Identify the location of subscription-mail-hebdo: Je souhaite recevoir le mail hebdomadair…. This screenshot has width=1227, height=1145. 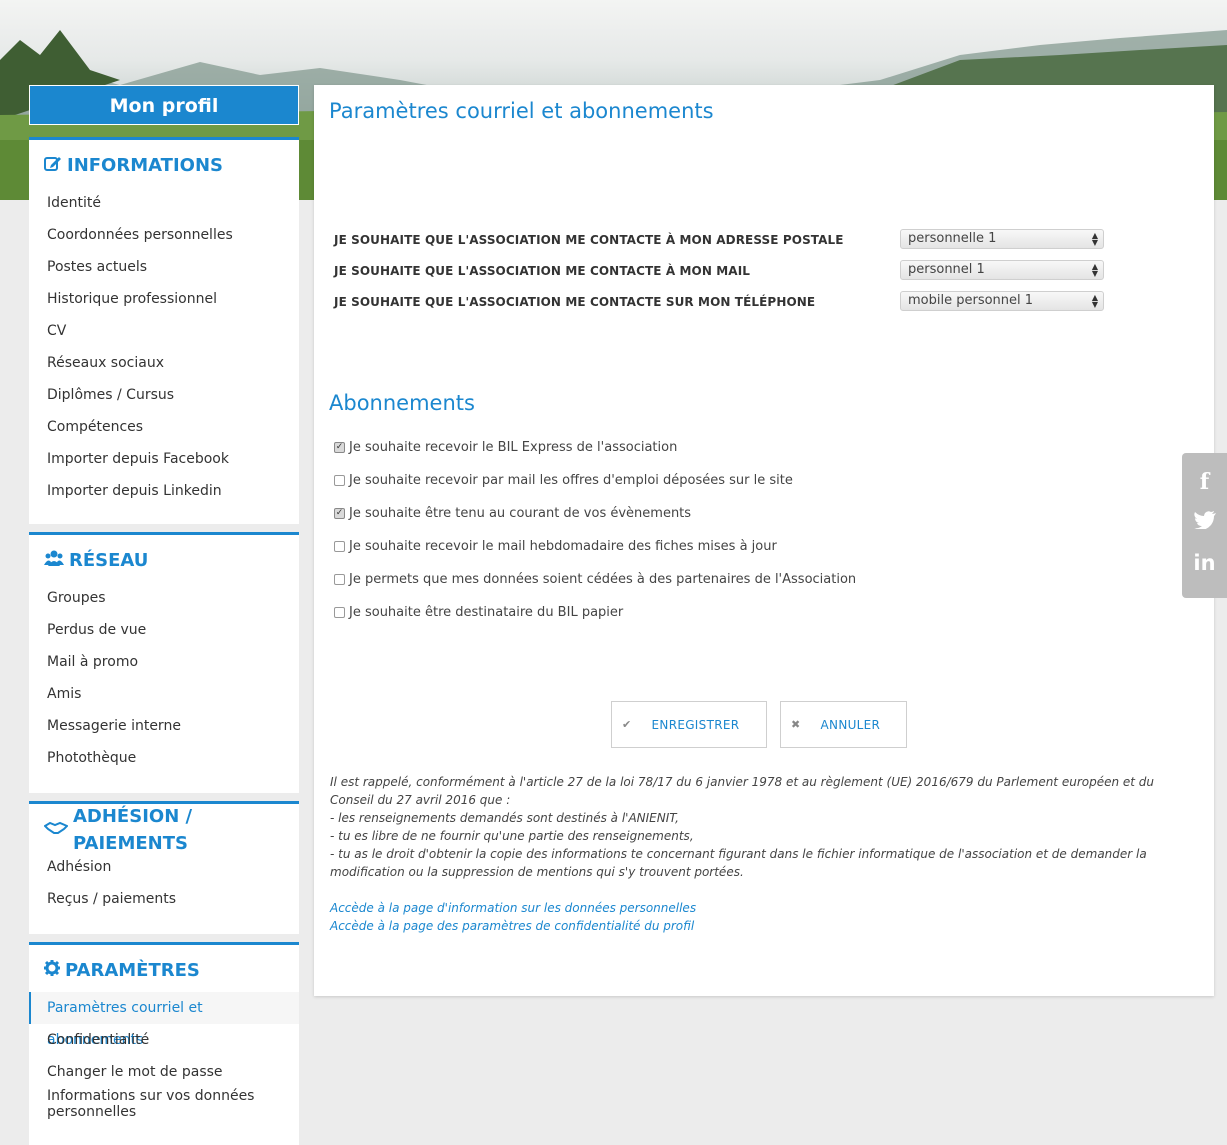
(555, 546).